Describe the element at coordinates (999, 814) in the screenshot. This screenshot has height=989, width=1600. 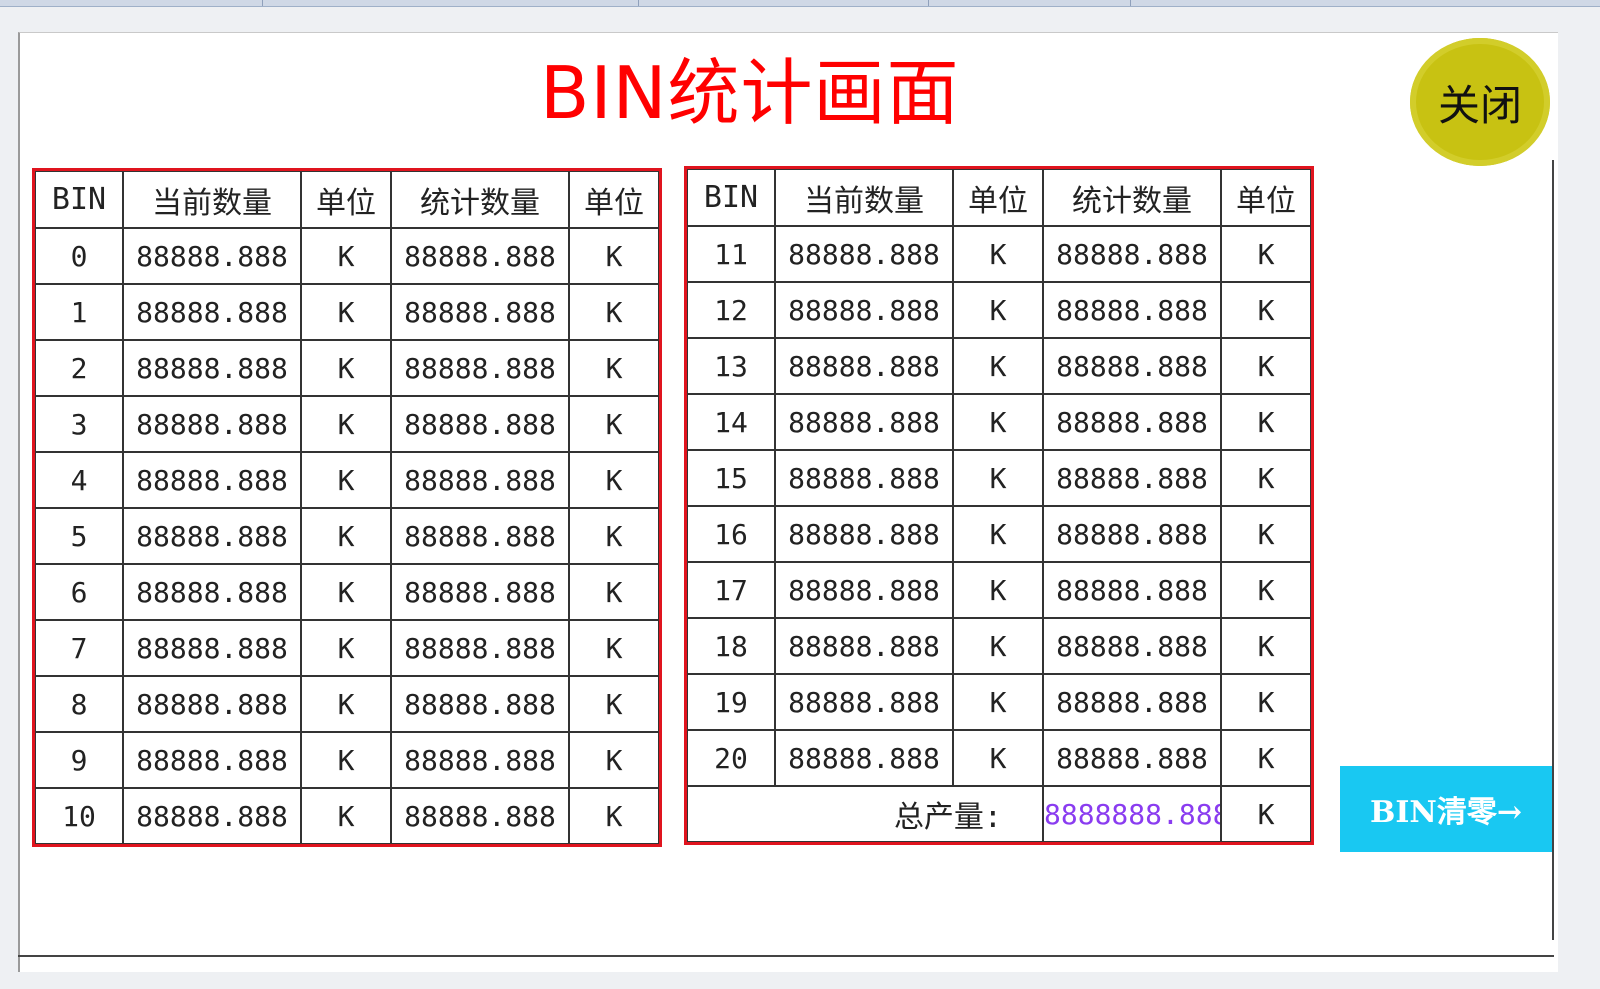
I see `total-row: 总产量: 8888888.888 K` at that location.